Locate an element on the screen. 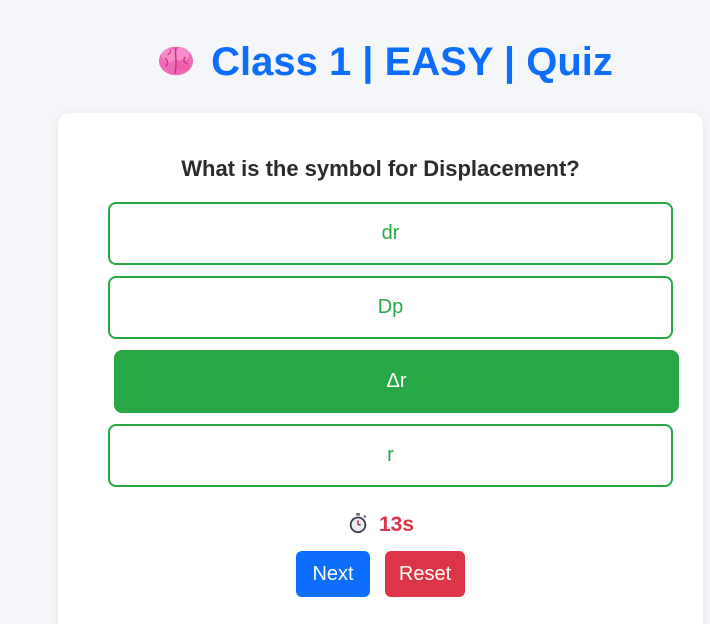 The height and width of the screenshot is (624, 710). answer-option: dr is located at coordinates (390, 233).